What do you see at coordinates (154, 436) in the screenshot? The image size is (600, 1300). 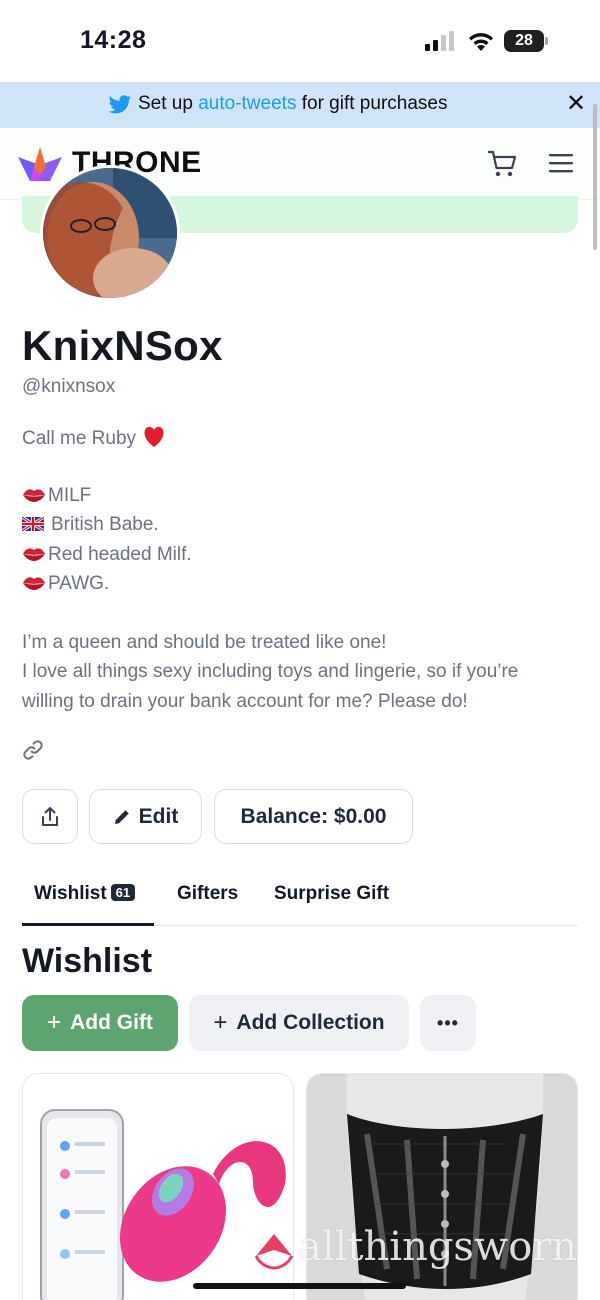 I see `red-heart-icon` at bounding box center [154, 436].